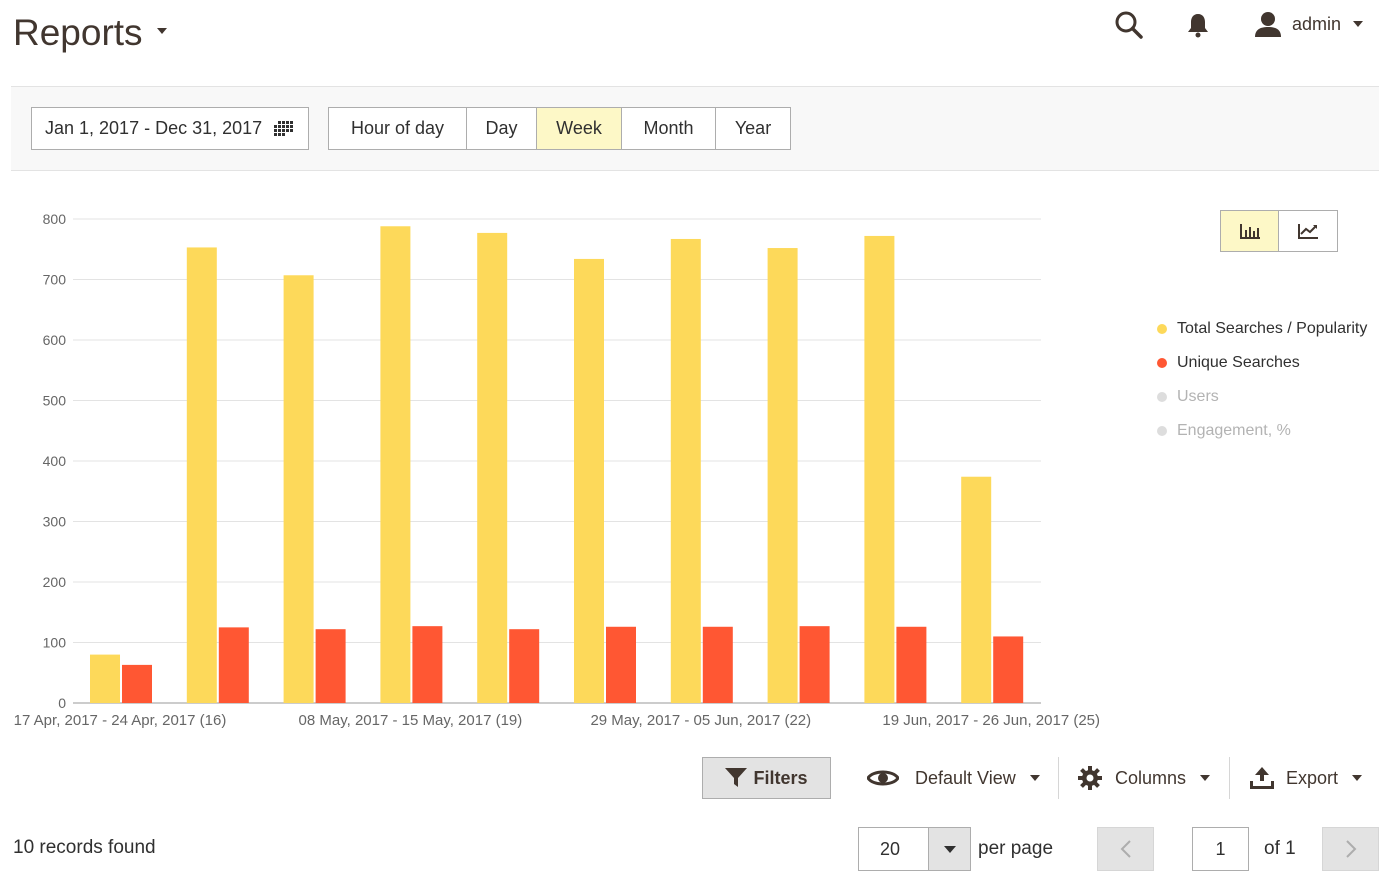  I want to click on legend-item-users: Users, so click(1262, 397).